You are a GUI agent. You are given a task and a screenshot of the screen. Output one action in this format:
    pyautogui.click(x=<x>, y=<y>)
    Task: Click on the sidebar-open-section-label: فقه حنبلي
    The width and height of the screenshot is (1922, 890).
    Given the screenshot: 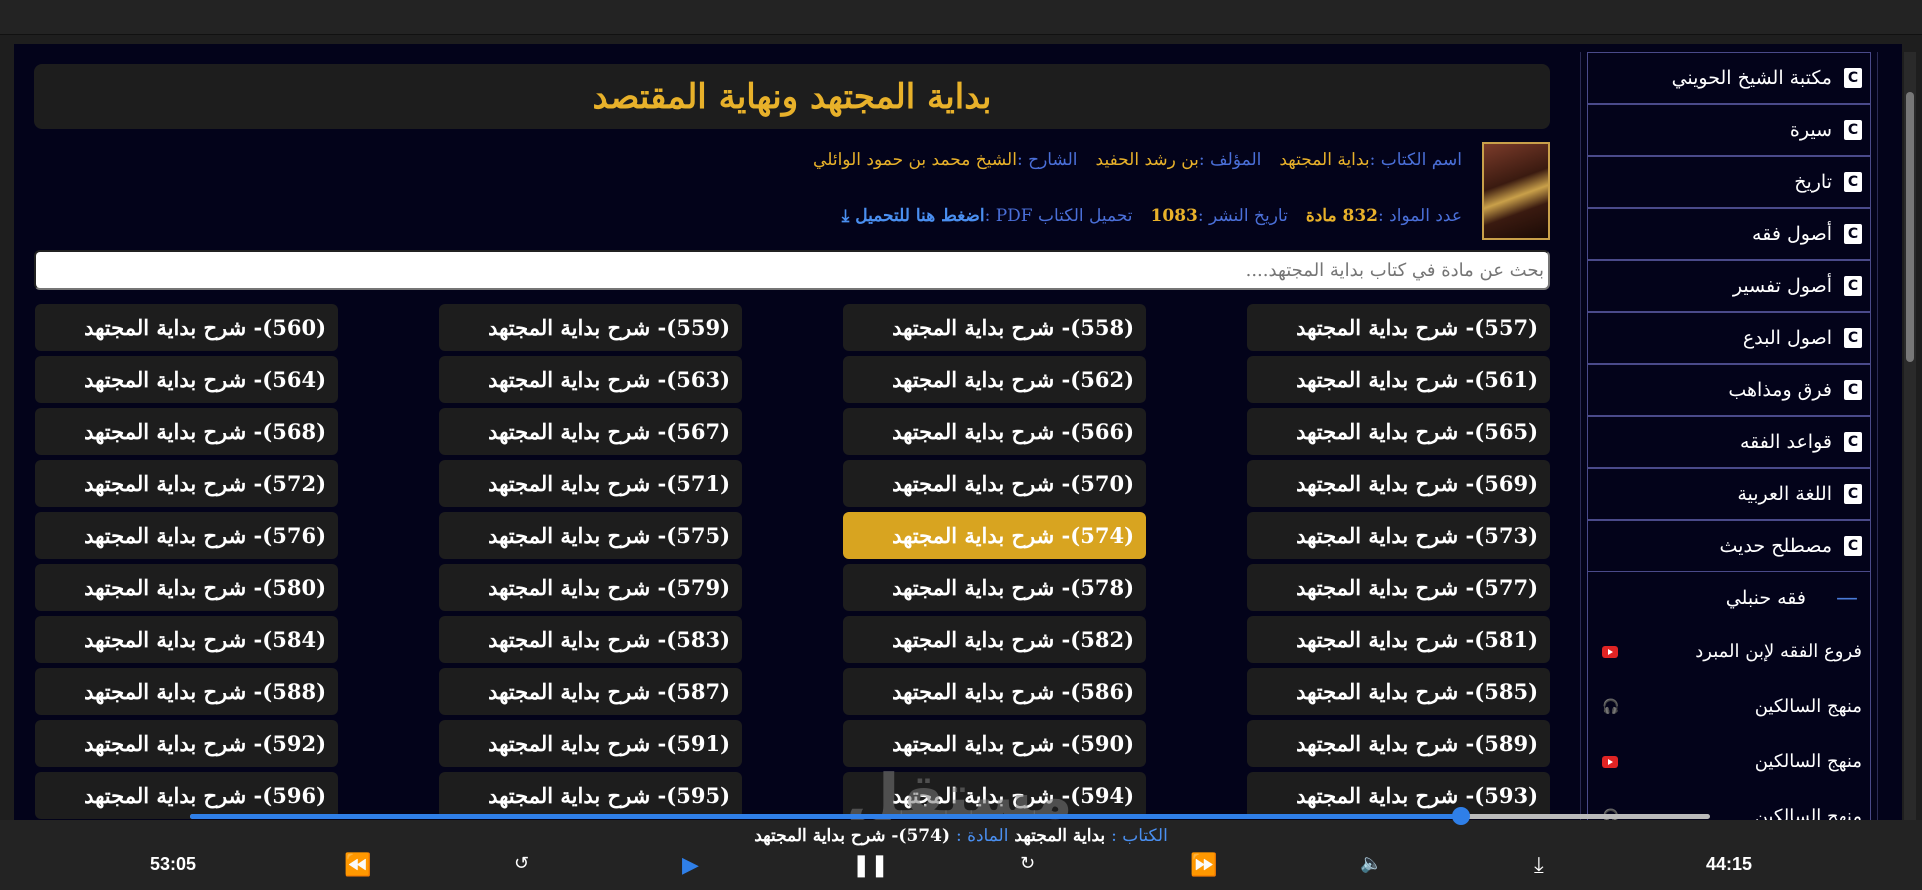 What is the action you would take?
    pyautogui.click(x=1765, y=598)
    